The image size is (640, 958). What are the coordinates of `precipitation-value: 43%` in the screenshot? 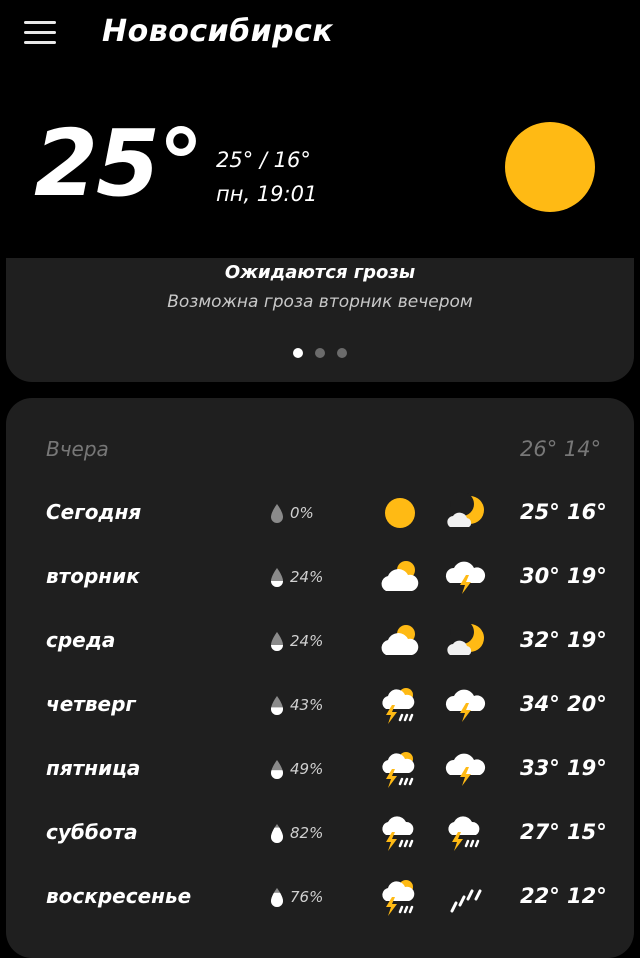 It's located at (307, 705).